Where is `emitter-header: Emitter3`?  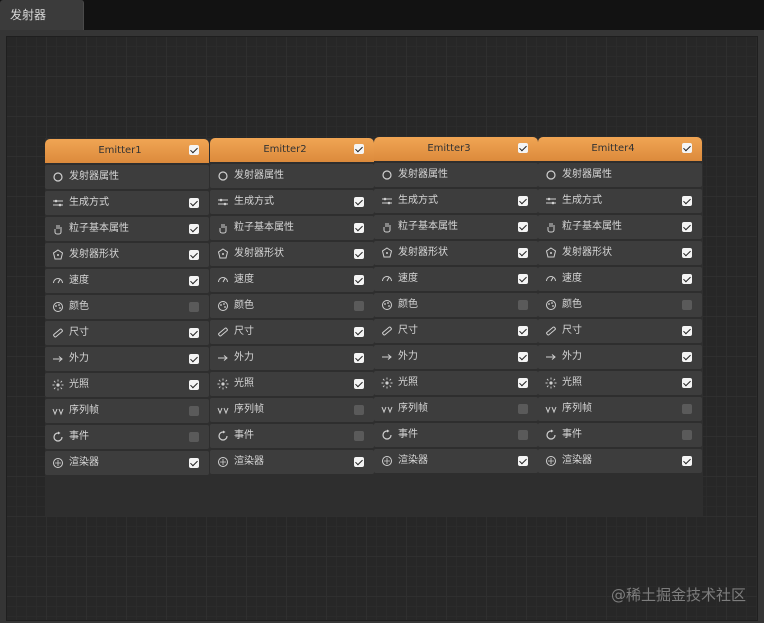
emitter-header: Emitter3 is located at coordinates (456, 149).